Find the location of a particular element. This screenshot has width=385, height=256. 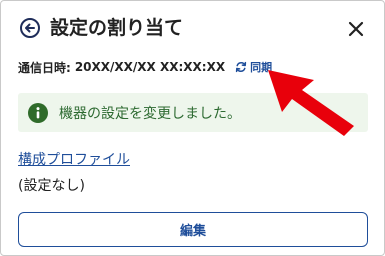

close-button is located at coordinates (356, 29).